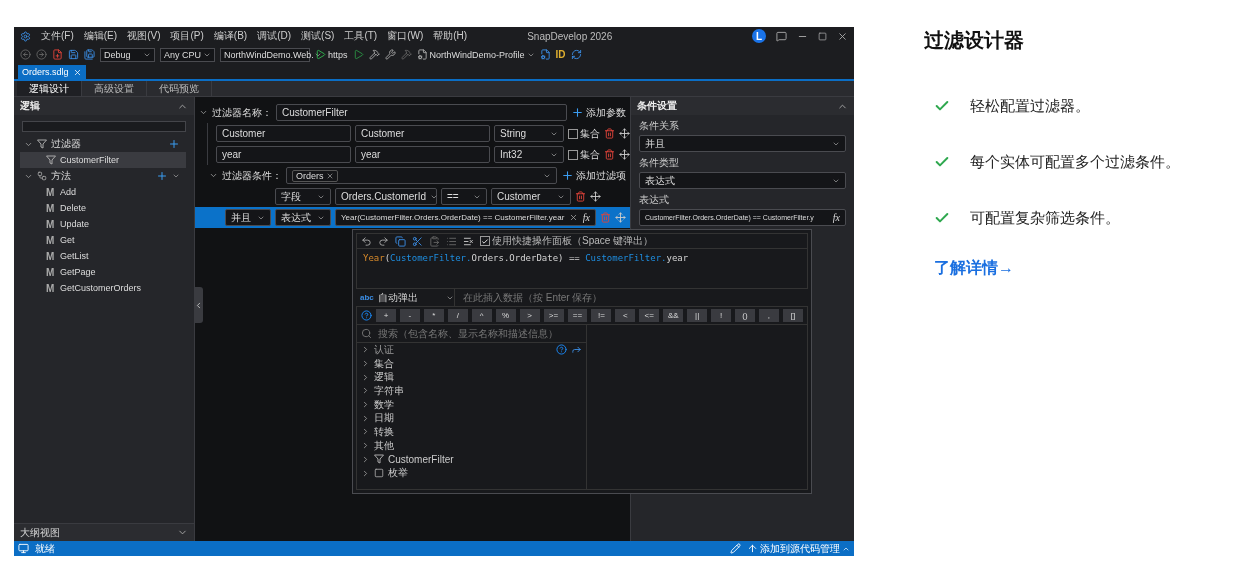 Image resolution: width=1234 pixels, height=579 pixels. Describe the element at coordinates (792, 315) in the screenshot. I see `operator-button: []` at that location.